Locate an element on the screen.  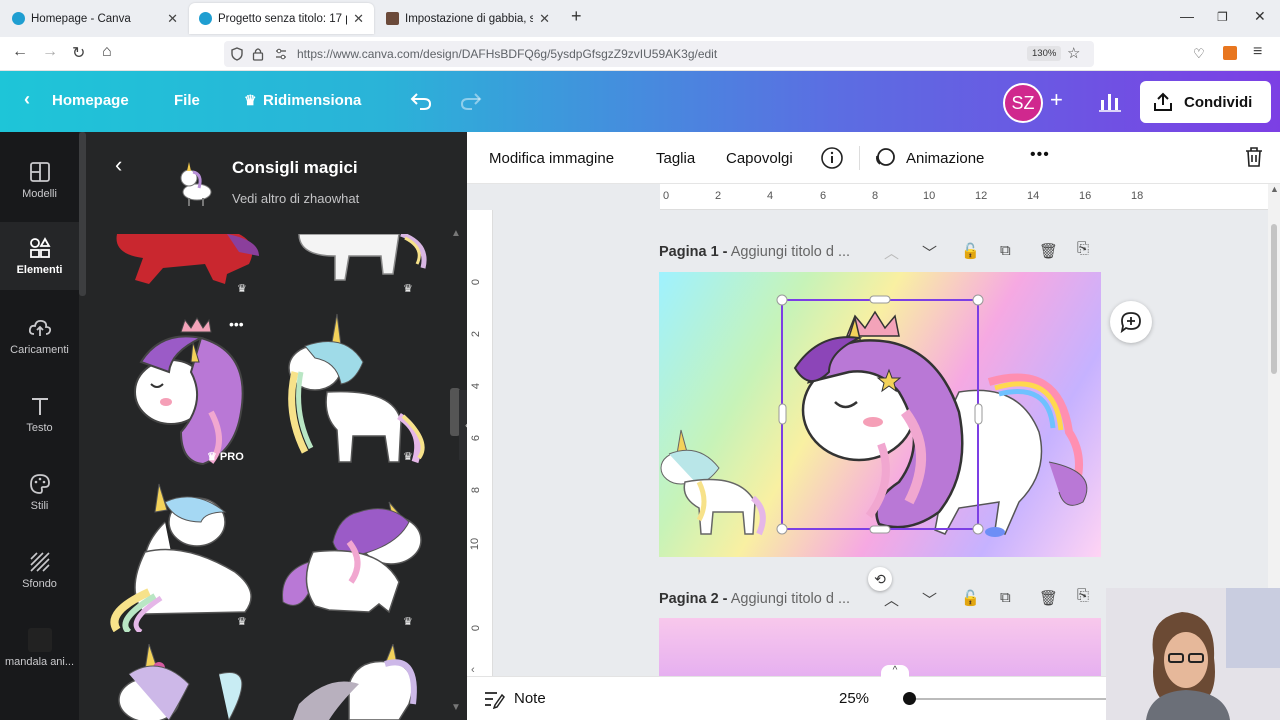
edit-image-button: Modifica immagine is located at coordinates (551, 158).